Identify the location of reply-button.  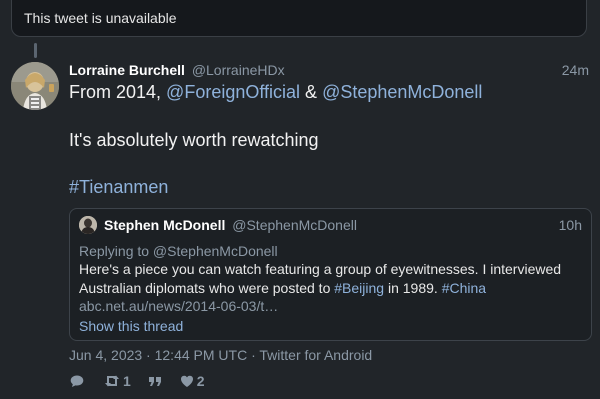
(77, 381).